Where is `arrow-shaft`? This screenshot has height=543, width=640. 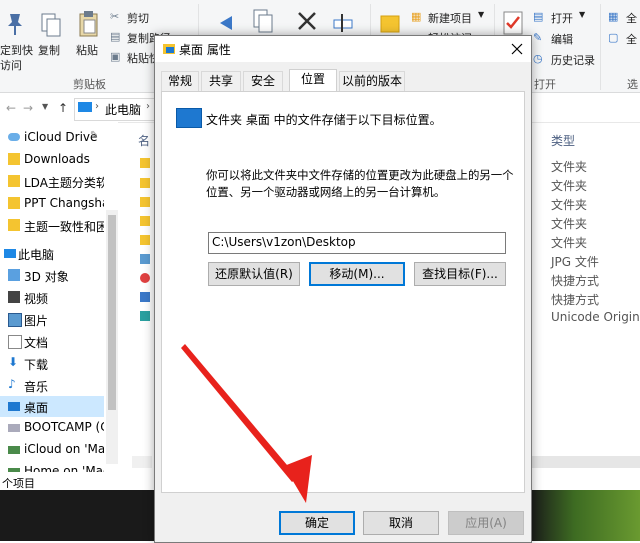
arrow-shaft is located at coordinates (239, 413).